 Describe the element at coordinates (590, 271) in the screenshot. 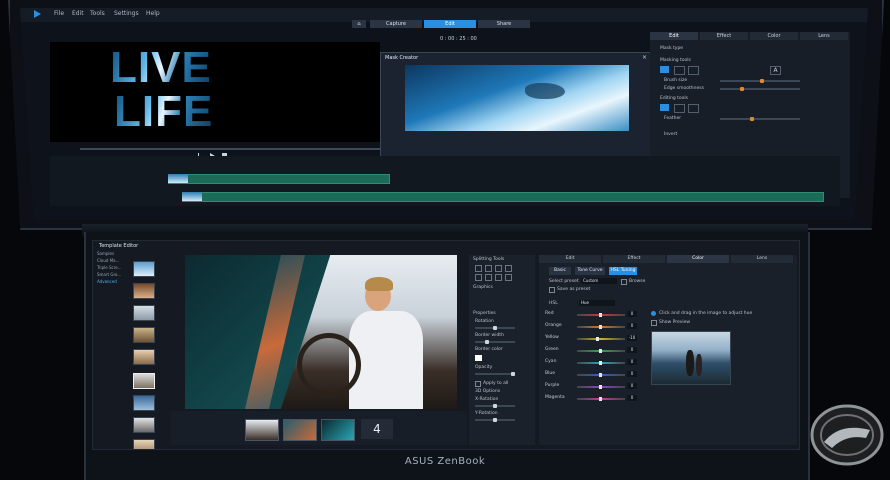

I see `tone-curve-button: Tone Curve` at that location.